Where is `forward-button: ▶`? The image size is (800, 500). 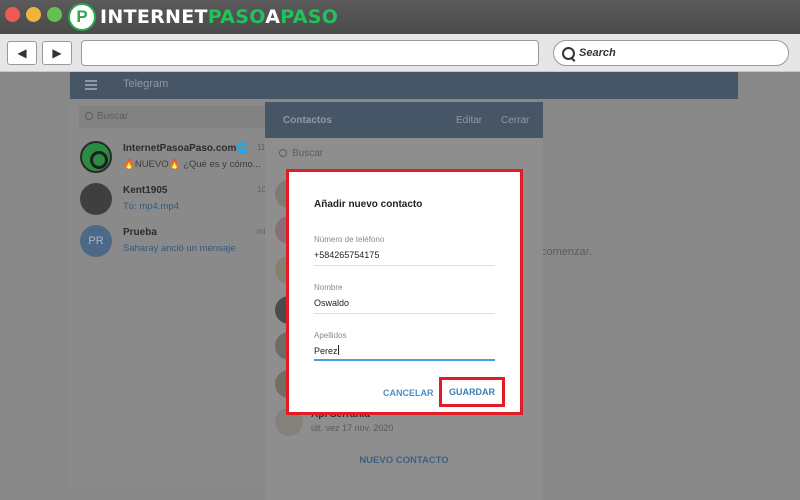
forward-button: ▶ is located at coordinates (57, 53).